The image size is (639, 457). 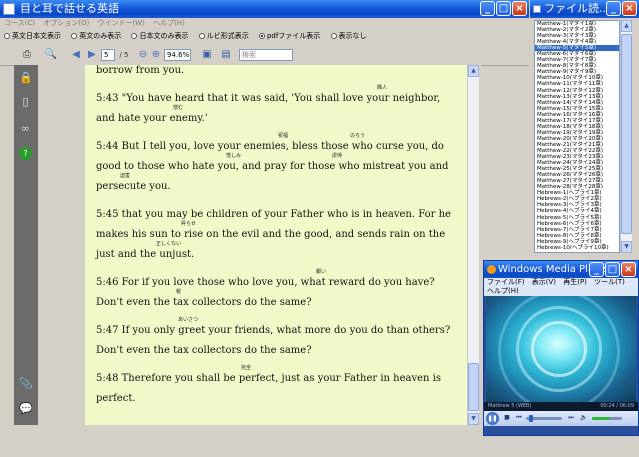 What do you see at coordinates (125, 176) in the screenshot?
I see `ruby-annotation: 迫害` at bounding box center [125, 176].